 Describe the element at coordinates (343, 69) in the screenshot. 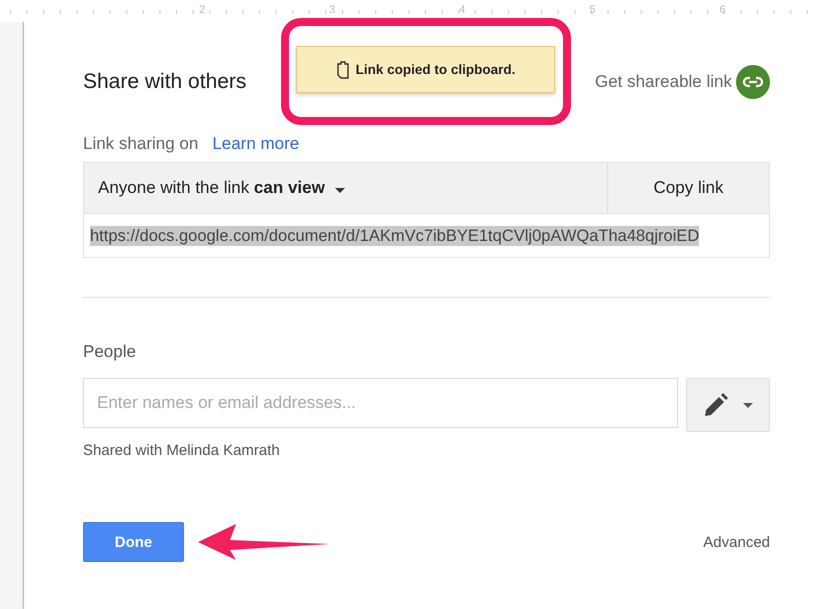

I see `clipboard-icon` at that location.